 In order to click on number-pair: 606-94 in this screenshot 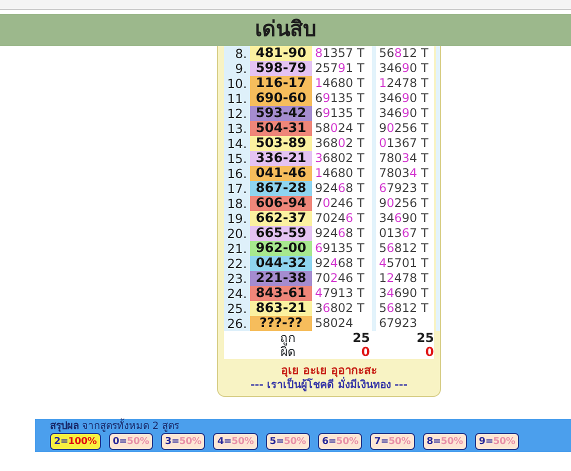, I will do `click(281, 203)`.